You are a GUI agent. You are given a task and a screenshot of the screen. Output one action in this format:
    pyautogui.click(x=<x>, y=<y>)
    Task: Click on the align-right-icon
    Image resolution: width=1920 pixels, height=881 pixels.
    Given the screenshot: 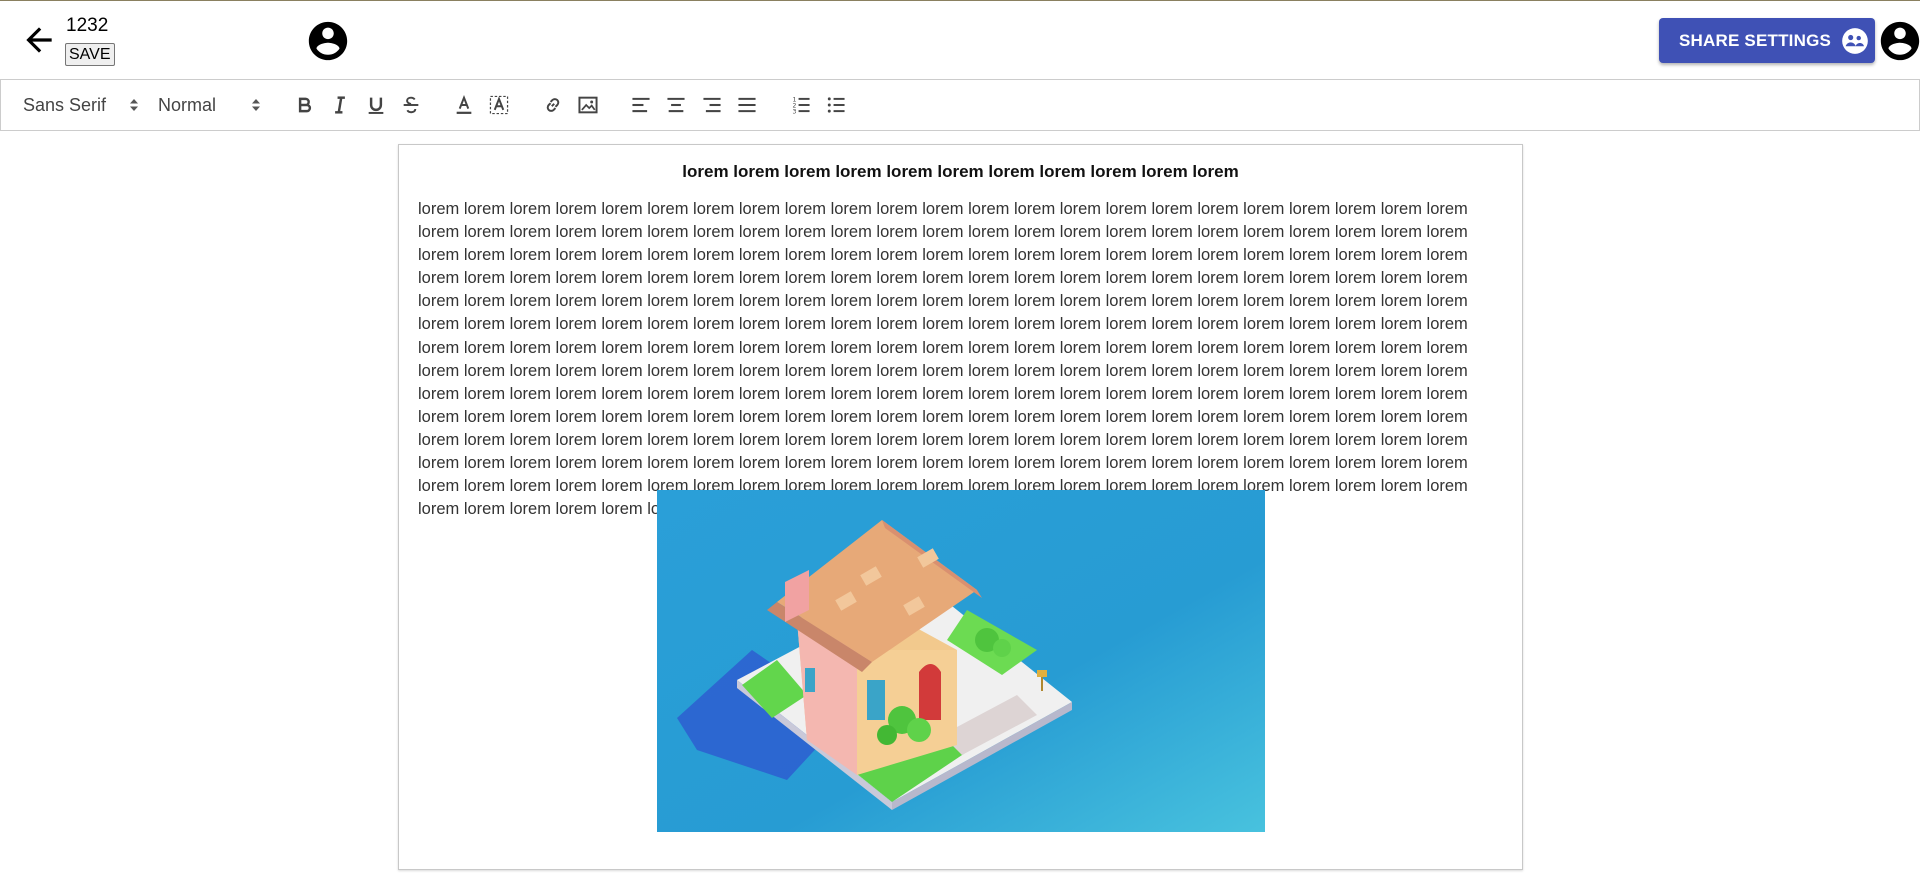 What is the action you would take?
    pyautogui.click(x=712, y=105)
    